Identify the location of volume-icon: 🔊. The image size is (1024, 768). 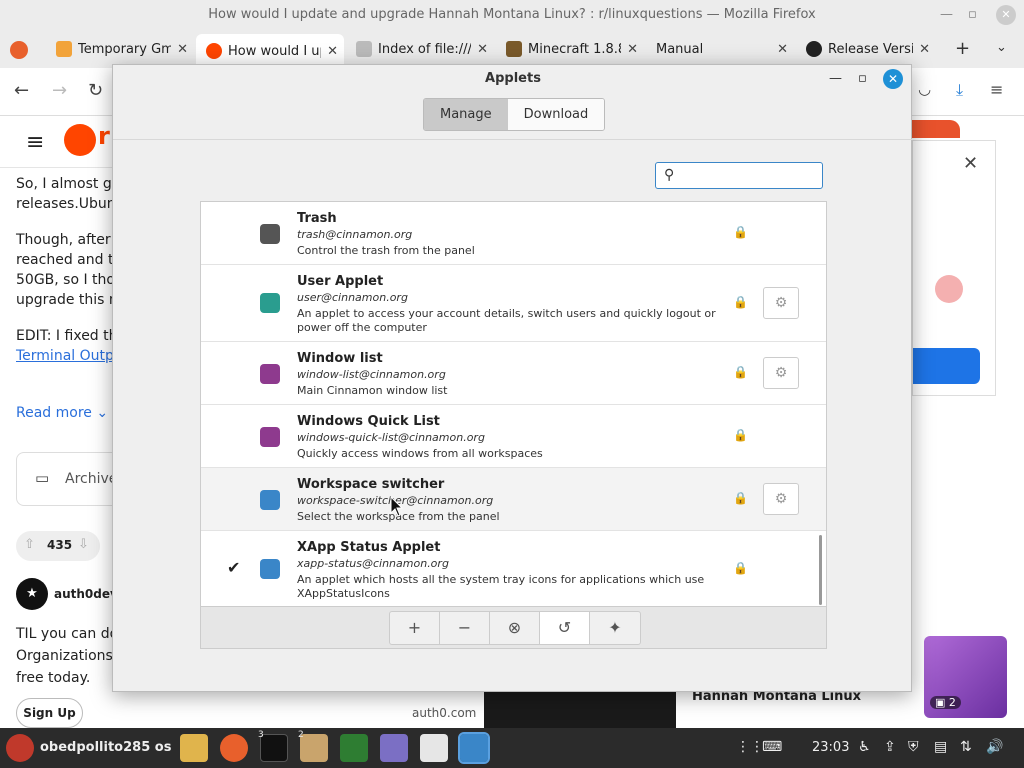
(994, 747).